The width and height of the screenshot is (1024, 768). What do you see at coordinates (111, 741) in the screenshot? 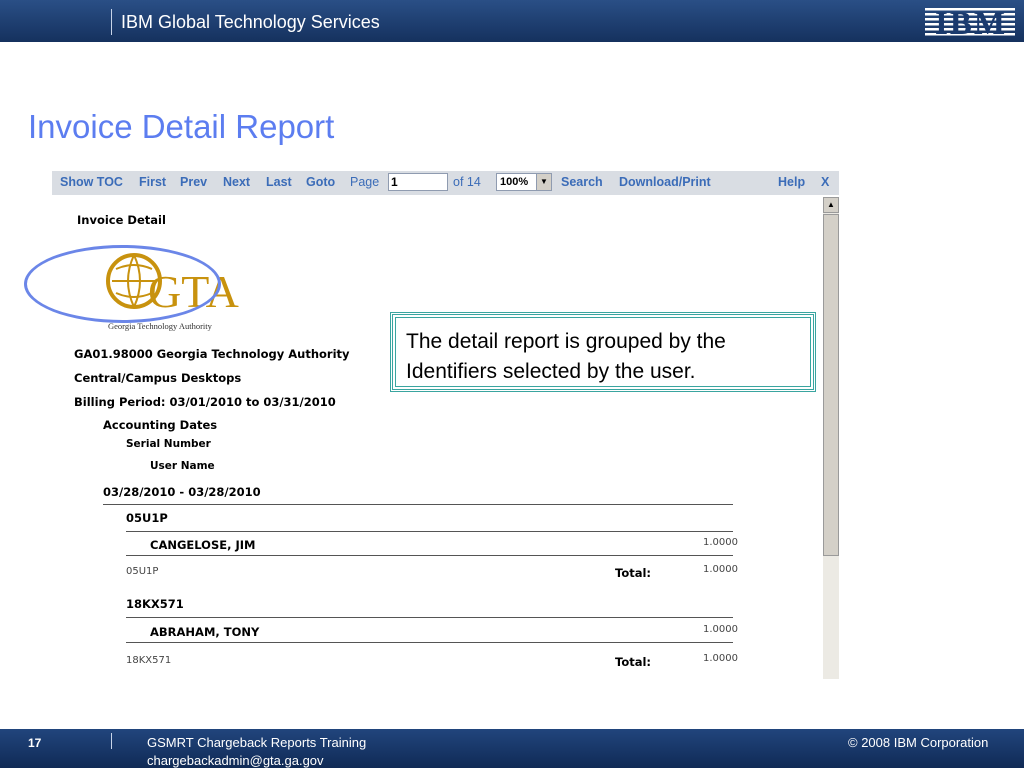
I see `footer-divider` at bounding box center [111, 741].